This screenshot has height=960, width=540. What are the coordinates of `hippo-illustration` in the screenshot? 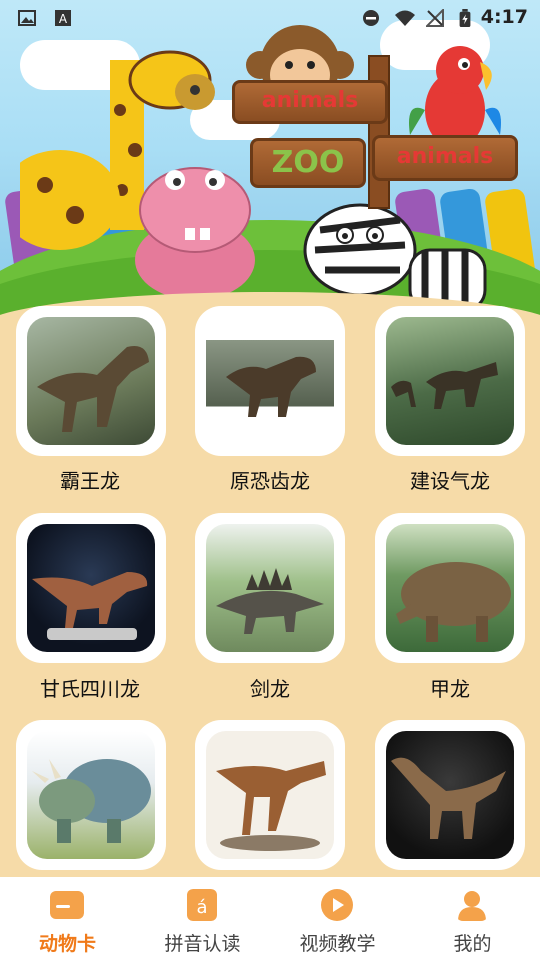 It's located at (195, 233).